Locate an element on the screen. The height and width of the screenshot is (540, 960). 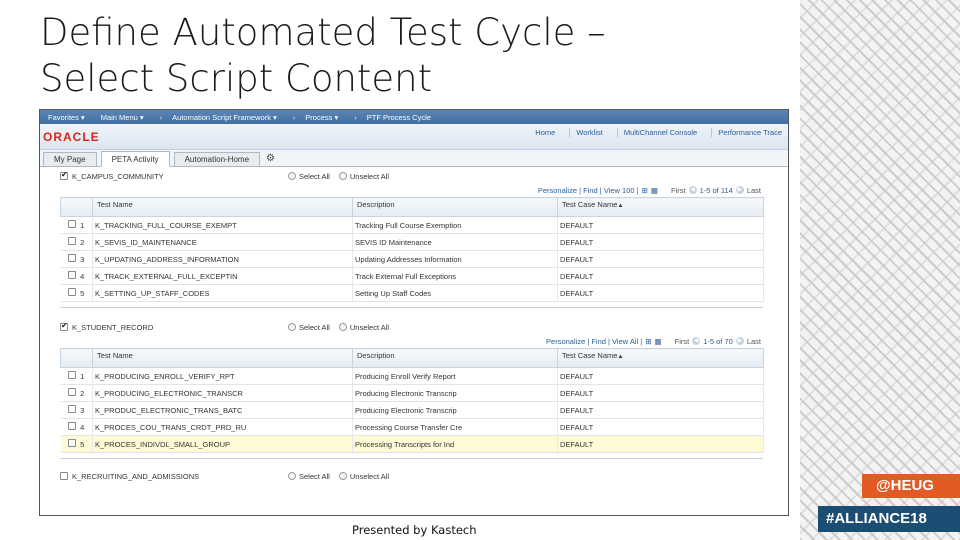
row-number: 5 is located at coordinates (82, 444).